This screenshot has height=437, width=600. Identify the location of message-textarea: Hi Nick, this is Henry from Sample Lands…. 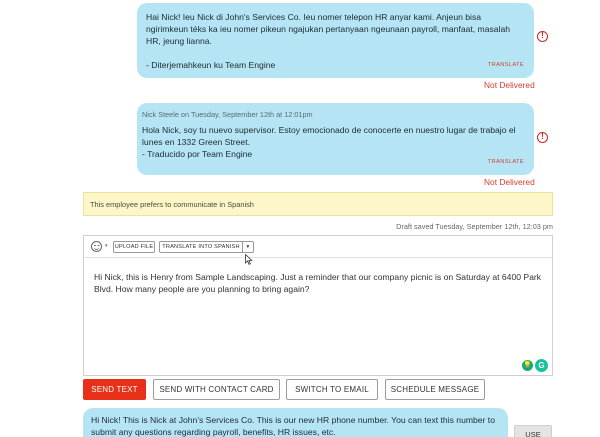
(321, 283).